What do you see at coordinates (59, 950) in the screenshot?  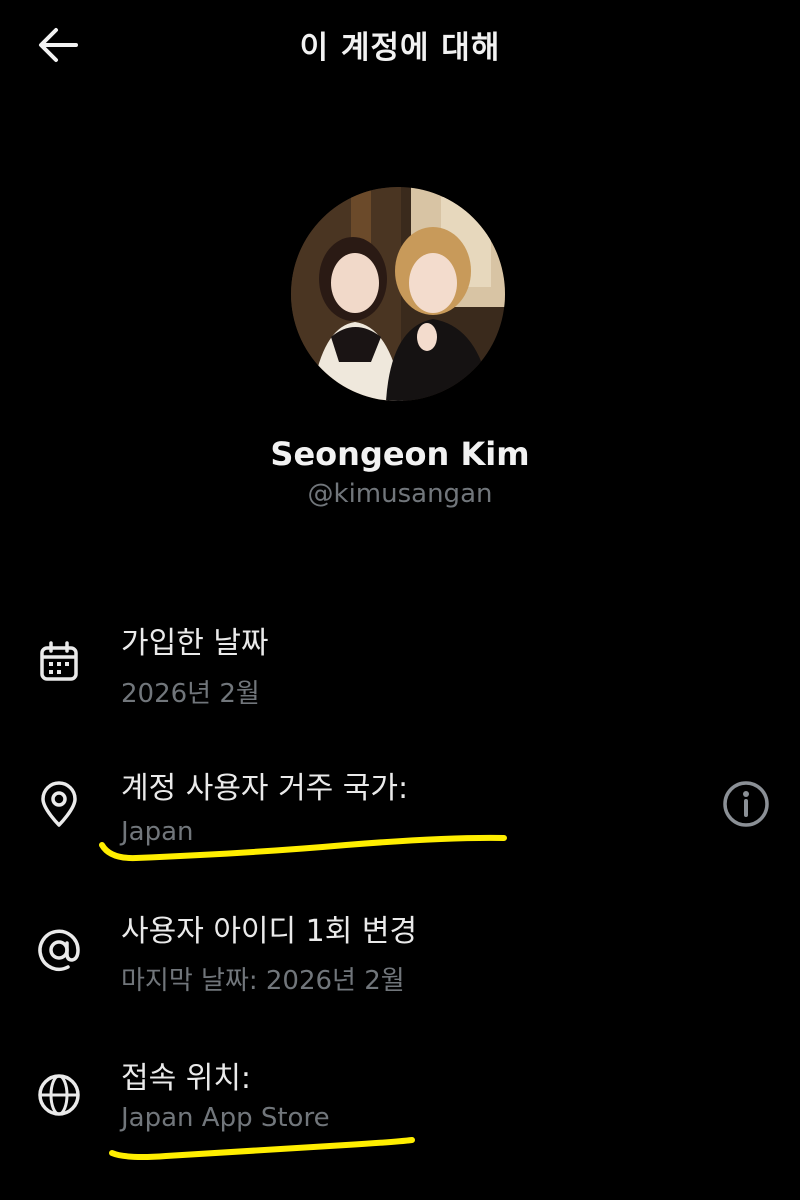 I see `at-sign-icon` at bounding box center [59, 950].